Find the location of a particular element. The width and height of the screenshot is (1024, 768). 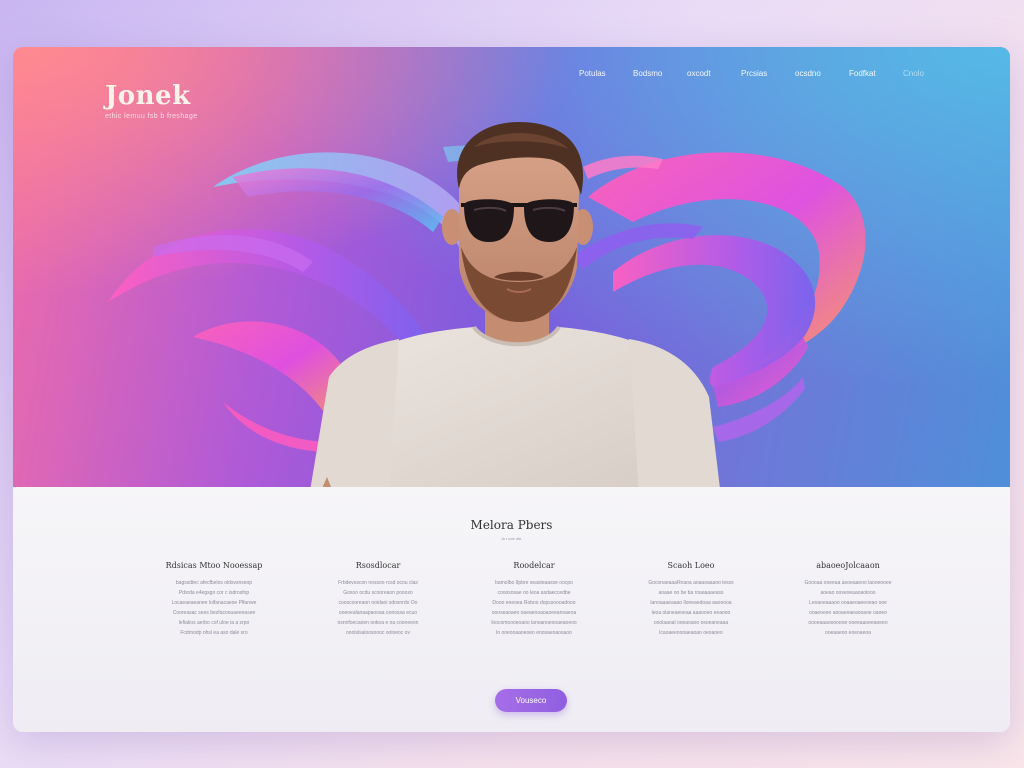

column-text: Locaeaeaeanee lolfanacaeoe Plfanwe is located at coordinates (214, 603).